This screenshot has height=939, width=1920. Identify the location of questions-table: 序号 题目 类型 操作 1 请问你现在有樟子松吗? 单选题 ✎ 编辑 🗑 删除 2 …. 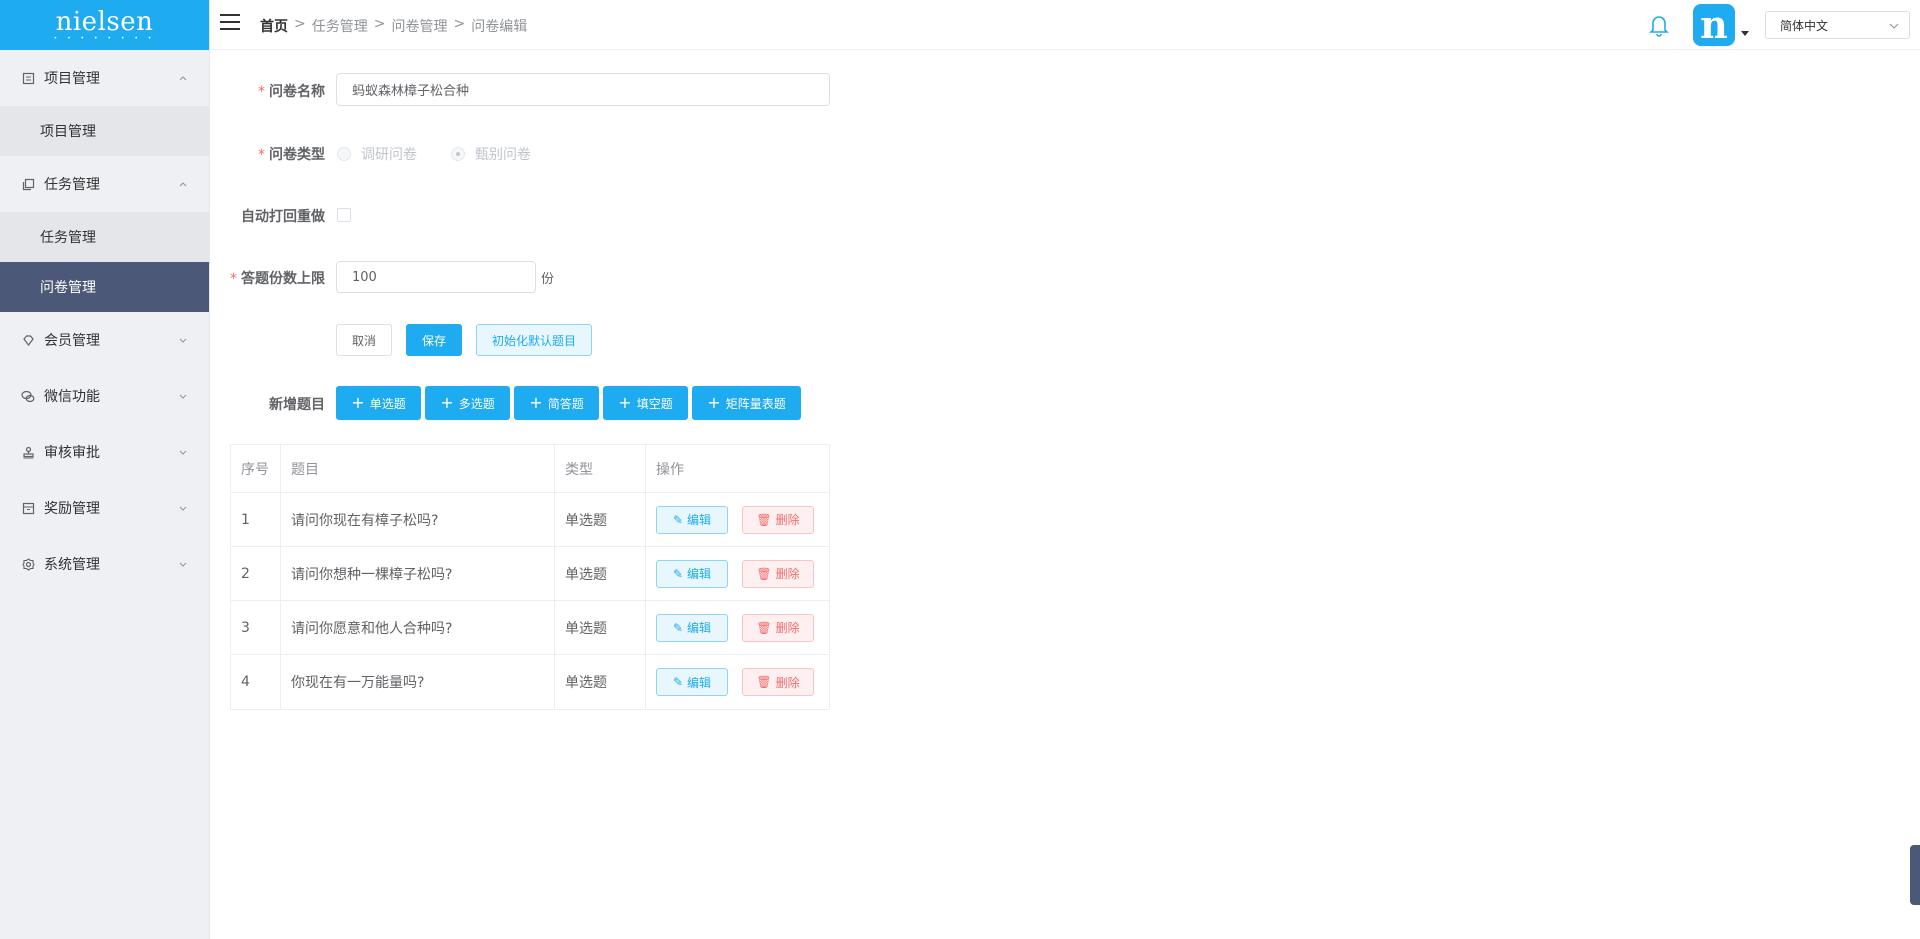
(530, 577).